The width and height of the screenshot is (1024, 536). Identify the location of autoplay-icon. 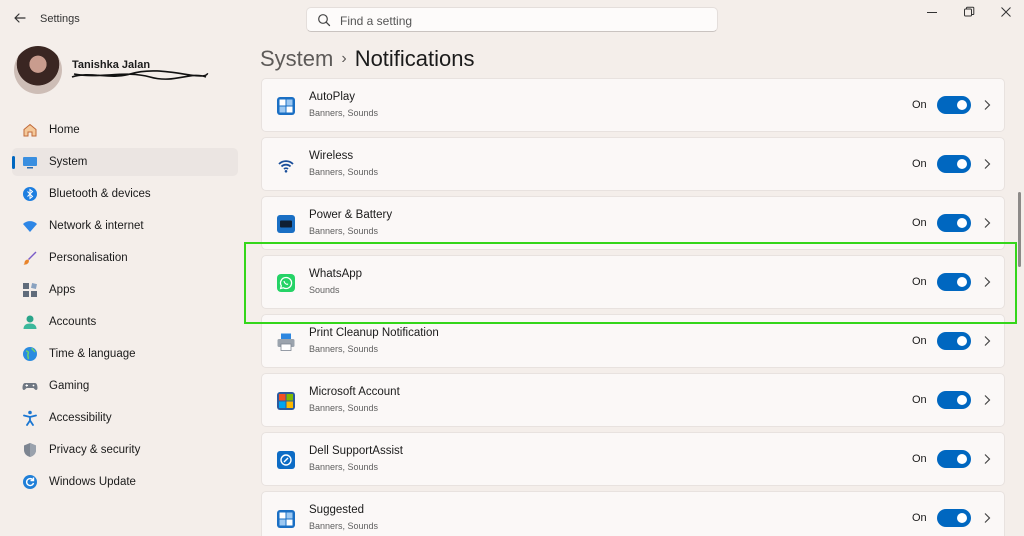
(286, 106).